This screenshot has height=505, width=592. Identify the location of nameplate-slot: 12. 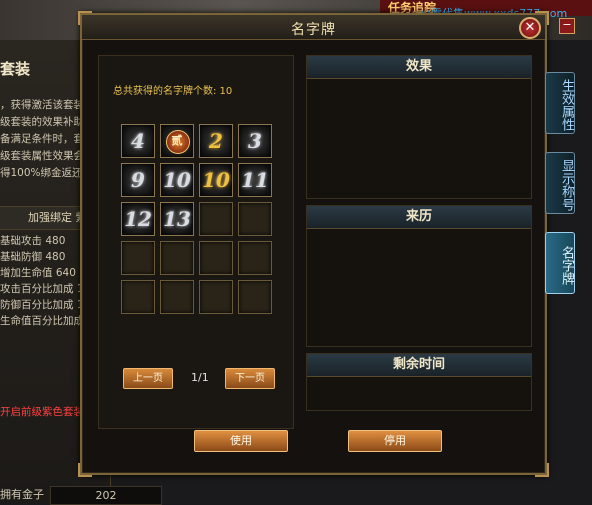
(138, 219).